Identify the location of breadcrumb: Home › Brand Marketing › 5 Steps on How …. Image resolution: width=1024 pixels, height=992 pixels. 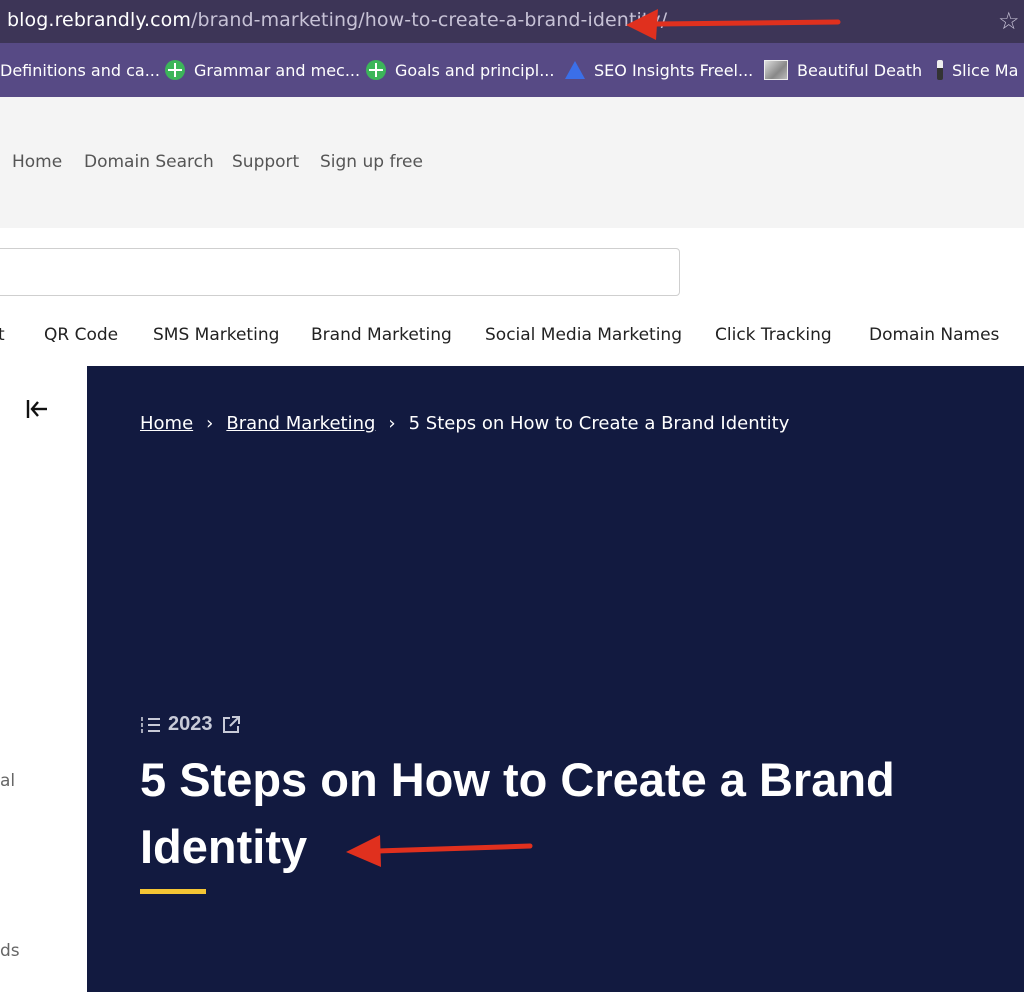
(464, 423).